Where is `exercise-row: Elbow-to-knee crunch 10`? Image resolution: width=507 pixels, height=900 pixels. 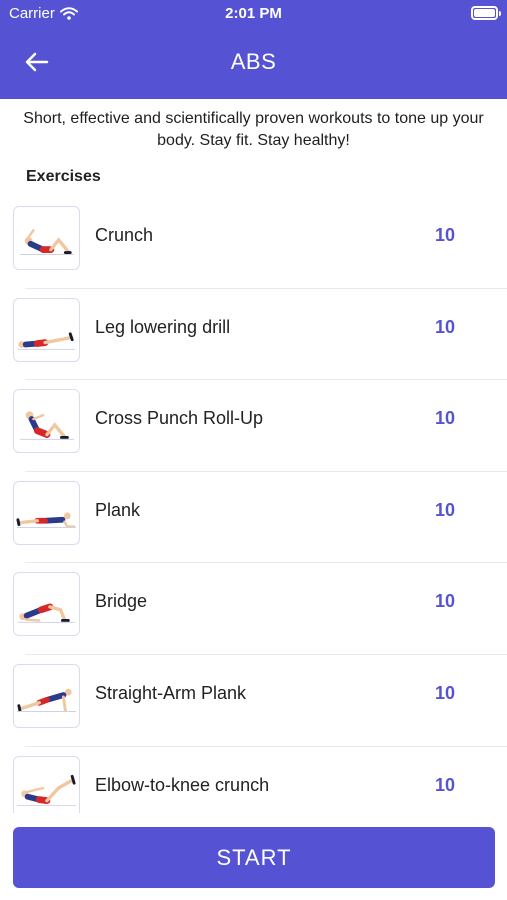 exercise-row: Elbow-to-knee crunch 10 is located at coordinates (253, 780).